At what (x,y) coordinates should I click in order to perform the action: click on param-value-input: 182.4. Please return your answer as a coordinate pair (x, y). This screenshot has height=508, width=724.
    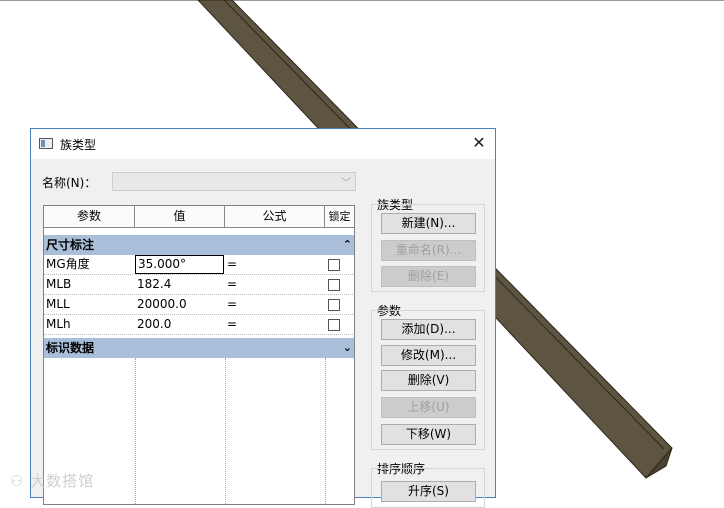
    Looking at the image, I should click on (179, 284).